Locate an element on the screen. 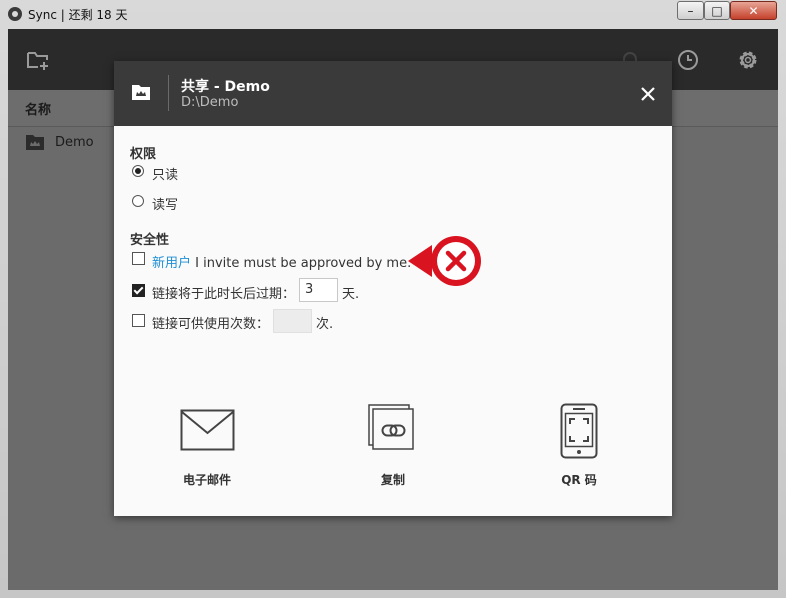 The width and height of the screenshot is (786, 598). title-bar: Sync | 还剩 18 天 – □ ✕ is located at coordinates (393, 14).